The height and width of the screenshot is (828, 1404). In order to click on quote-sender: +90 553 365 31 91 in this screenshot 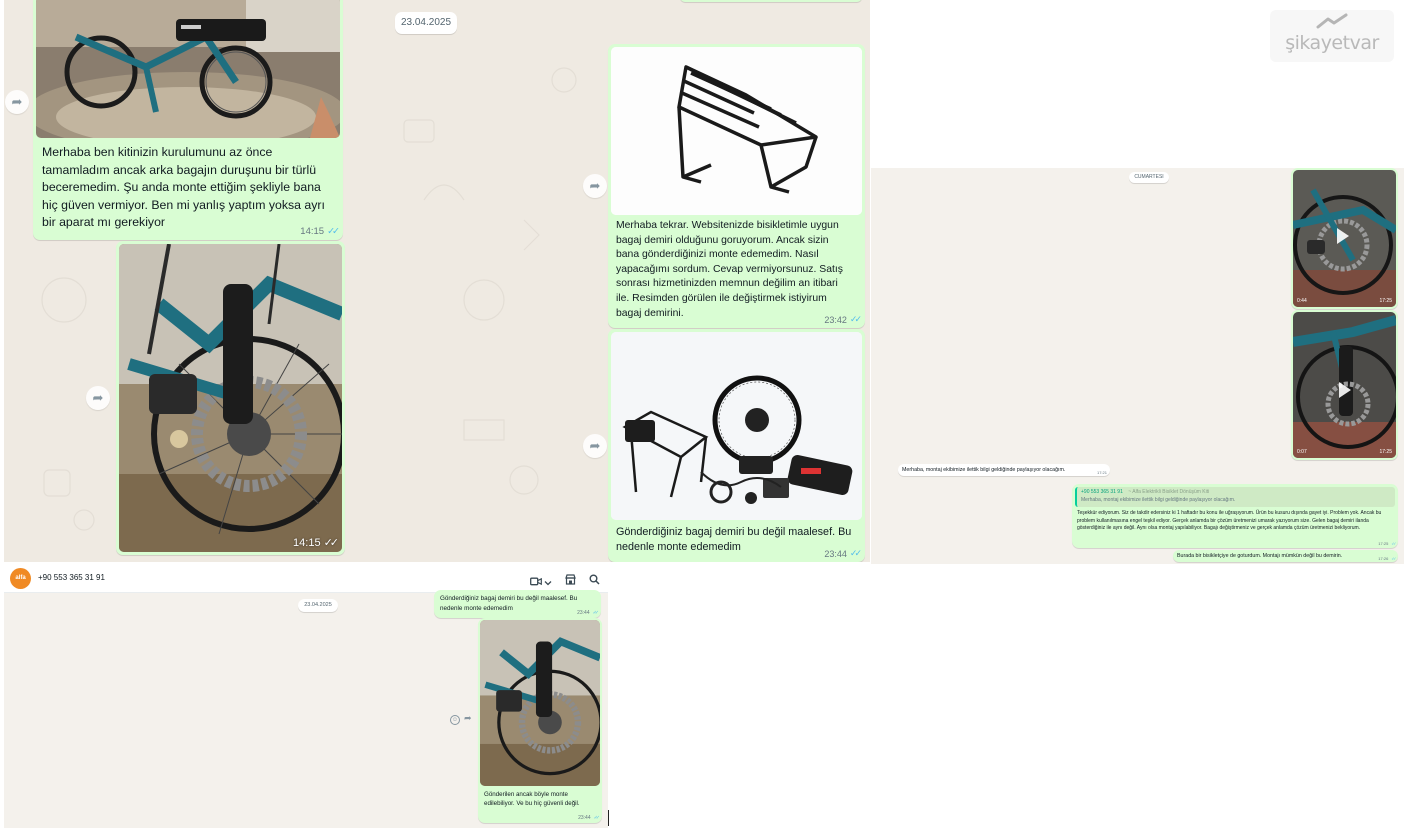, I will do `click(1102, 492)`.